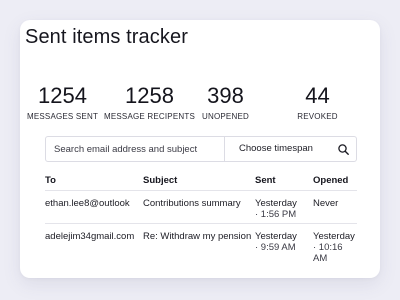 The image size is (400, 300). I want to click on column-header-subject: Subject, so click(199, 181).